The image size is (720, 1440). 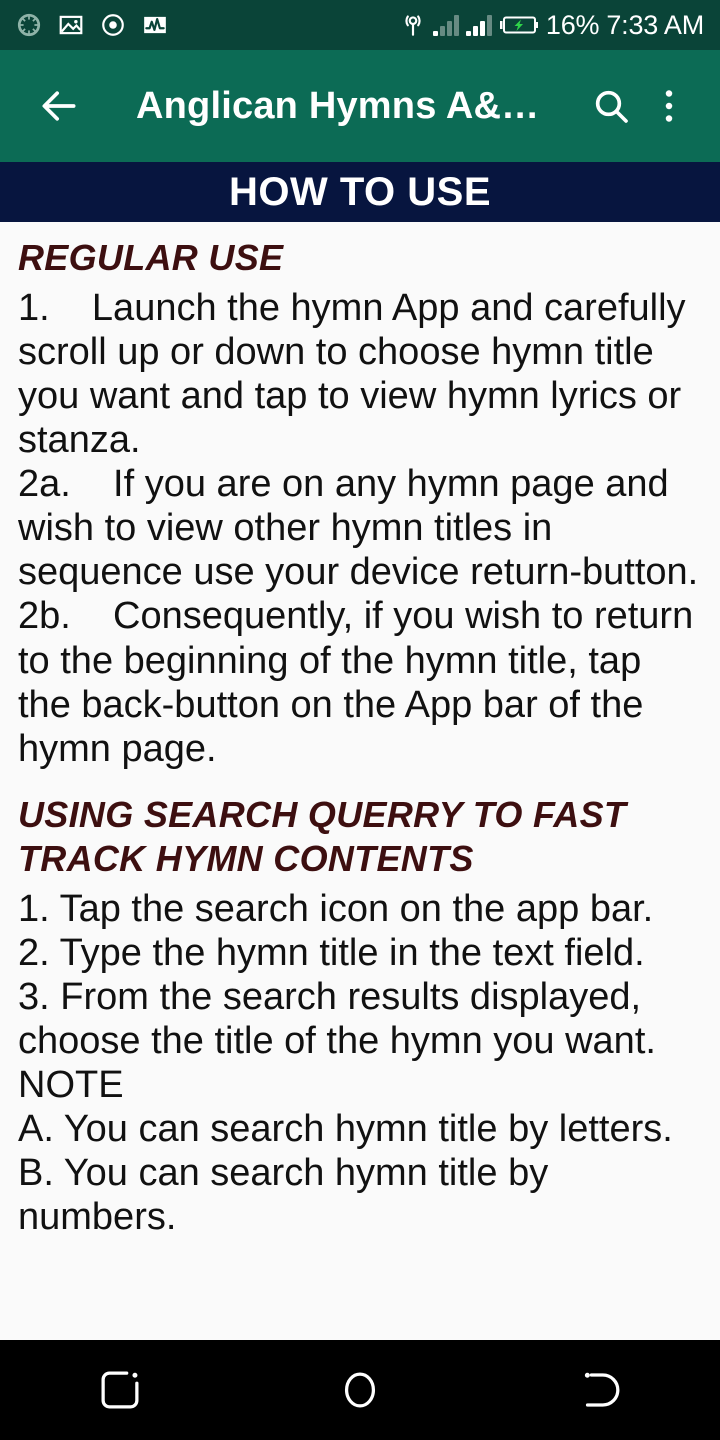 I want to click on section-banner-title: HOW TO USE, so click(x=360, y=191).